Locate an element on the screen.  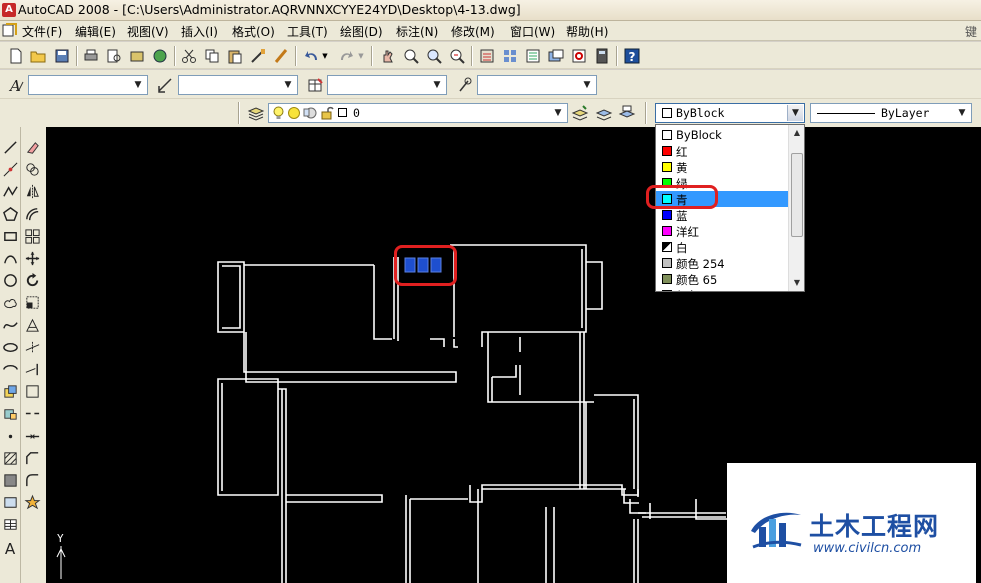
dim-style-combo: ▼ is located at coordinates (238, 85).